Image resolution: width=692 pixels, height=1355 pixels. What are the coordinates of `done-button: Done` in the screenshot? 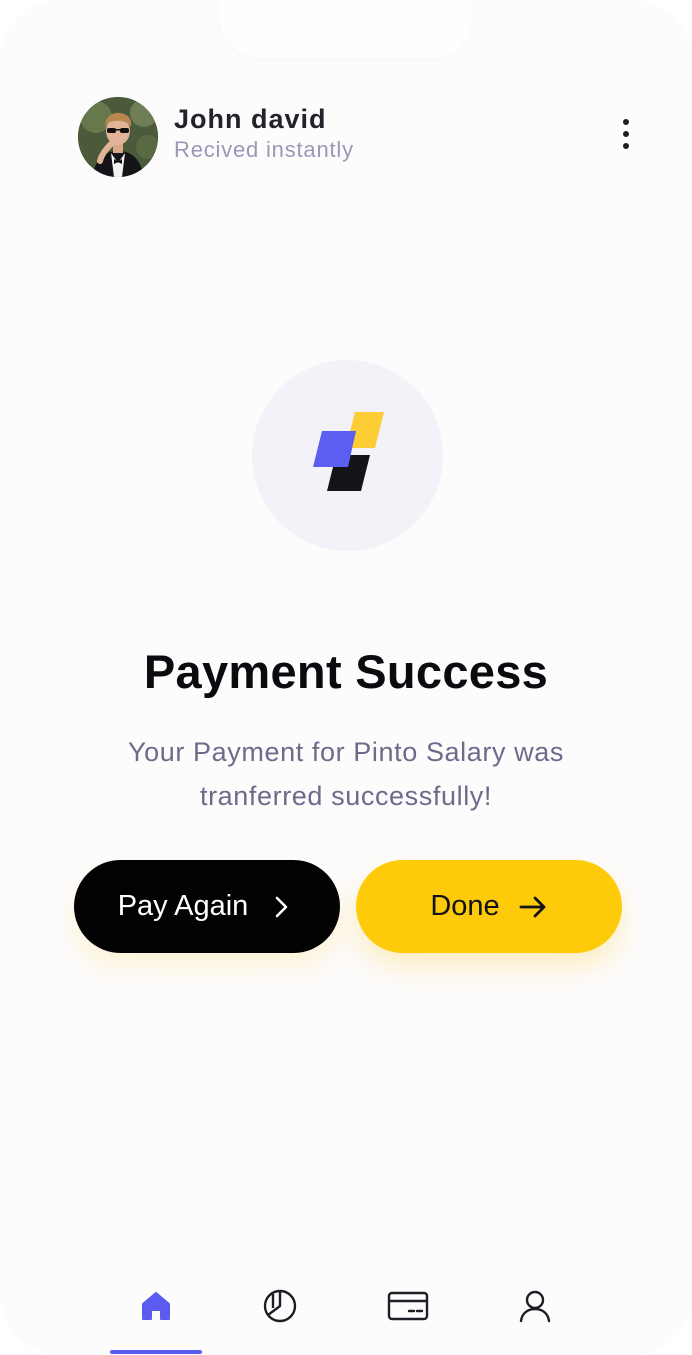 It's located at (489, 906).